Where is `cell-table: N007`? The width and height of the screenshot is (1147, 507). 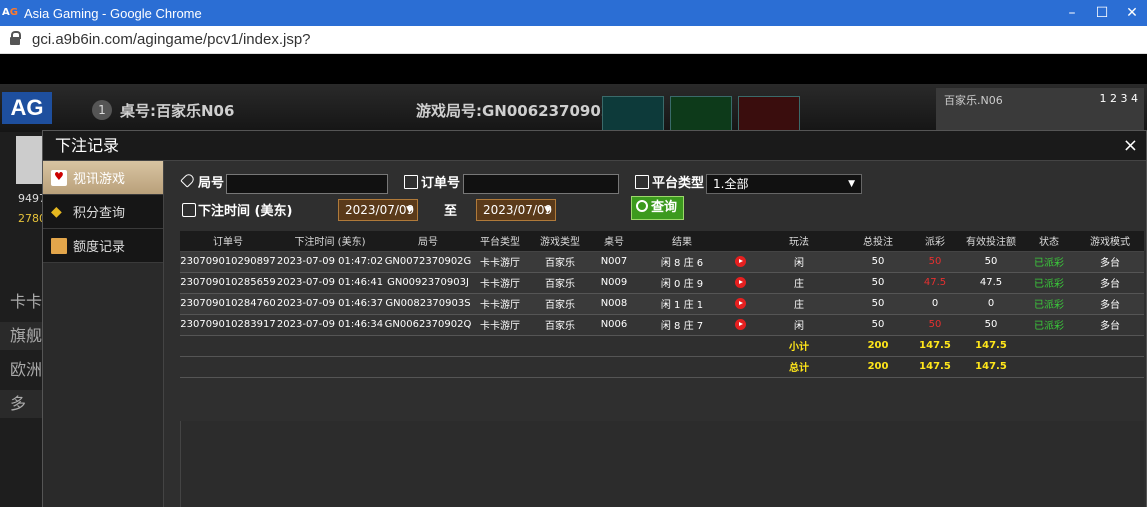 cell-table: N007 is located at coordinates (614, 262).